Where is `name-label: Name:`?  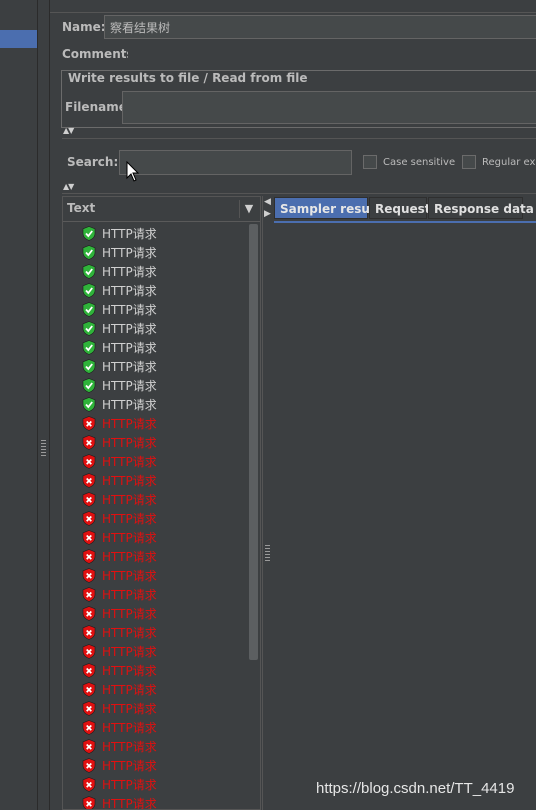 name-label: Name: is located at coordinates (84, 27).